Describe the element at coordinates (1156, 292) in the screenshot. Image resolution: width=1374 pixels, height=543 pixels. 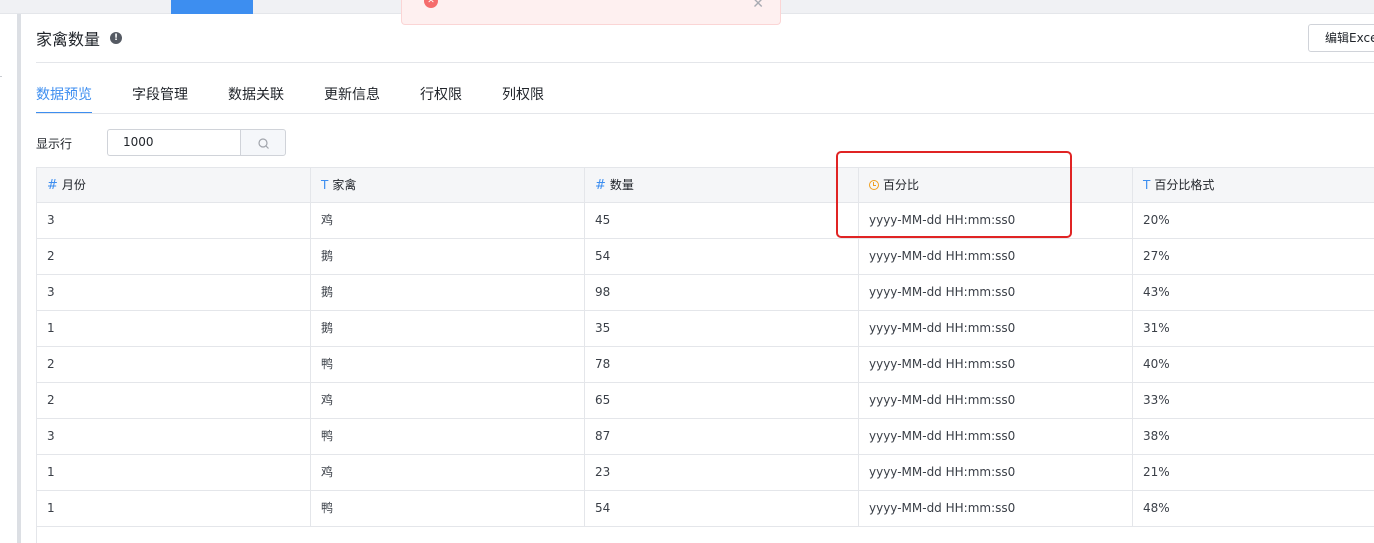
I see `table-cell: 43%` at that location.